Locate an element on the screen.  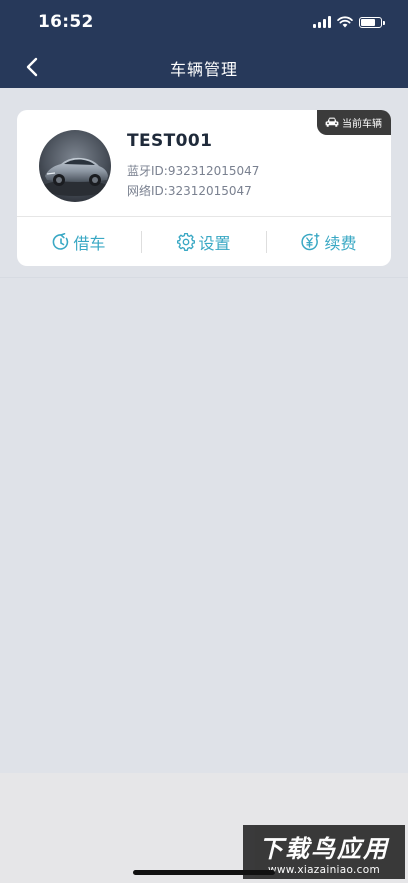
battery-level-fill is located at coordinates (368, 22).